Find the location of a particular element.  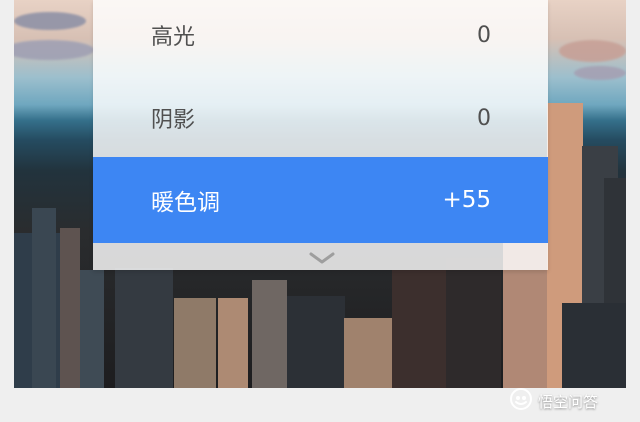

adjustment-row-highlights: 高光 0 is located at coordinates (320, 35).